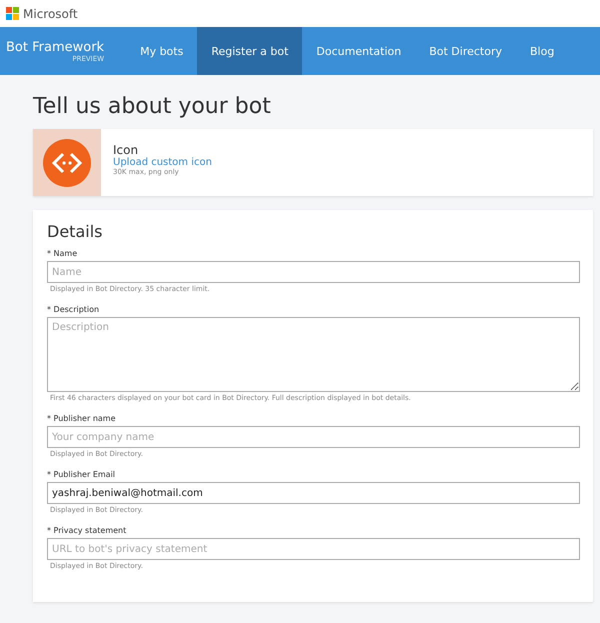  I want to click on logo-icon, so click(12, 13).